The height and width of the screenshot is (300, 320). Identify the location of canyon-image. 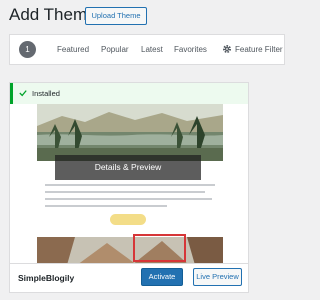
(130, 250).